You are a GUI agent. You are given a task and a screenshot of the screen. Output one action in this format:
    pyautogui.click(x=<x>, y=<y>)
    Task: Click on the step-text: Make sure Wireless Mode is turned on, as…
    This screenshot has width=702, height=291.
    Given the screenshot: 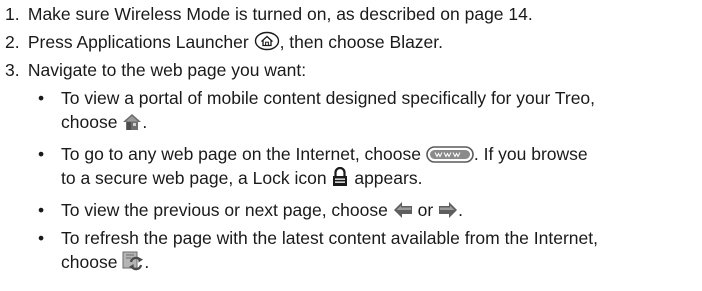 What is the action you would take?
    pyautogui.click(x=280, y=14)
    